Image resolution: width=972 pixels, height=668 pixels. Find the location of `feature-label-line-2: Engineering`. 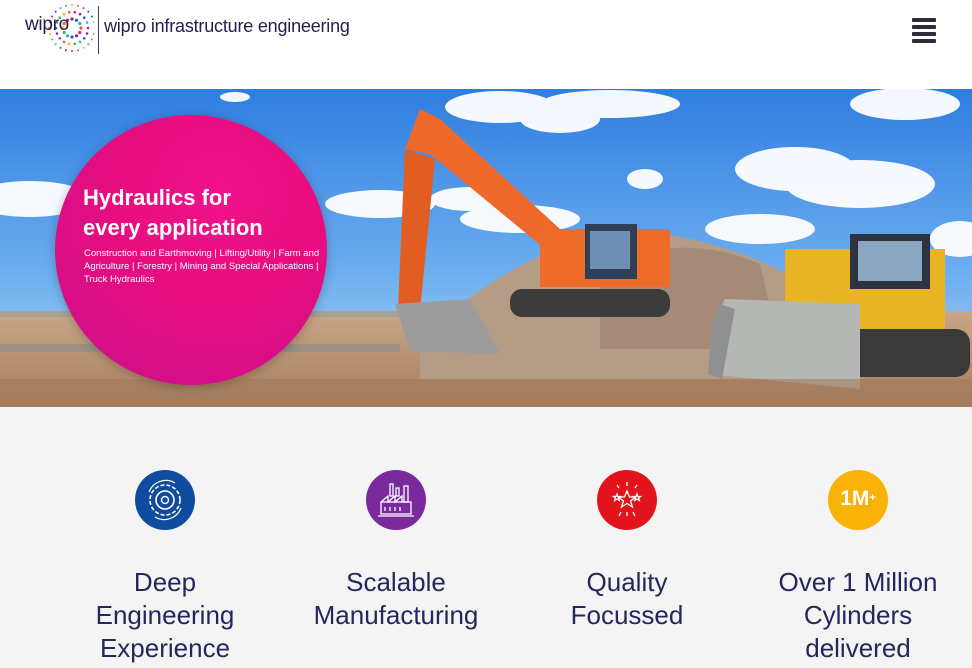

feature-label-line-2: Engineering is located at coordinates (165, 615).